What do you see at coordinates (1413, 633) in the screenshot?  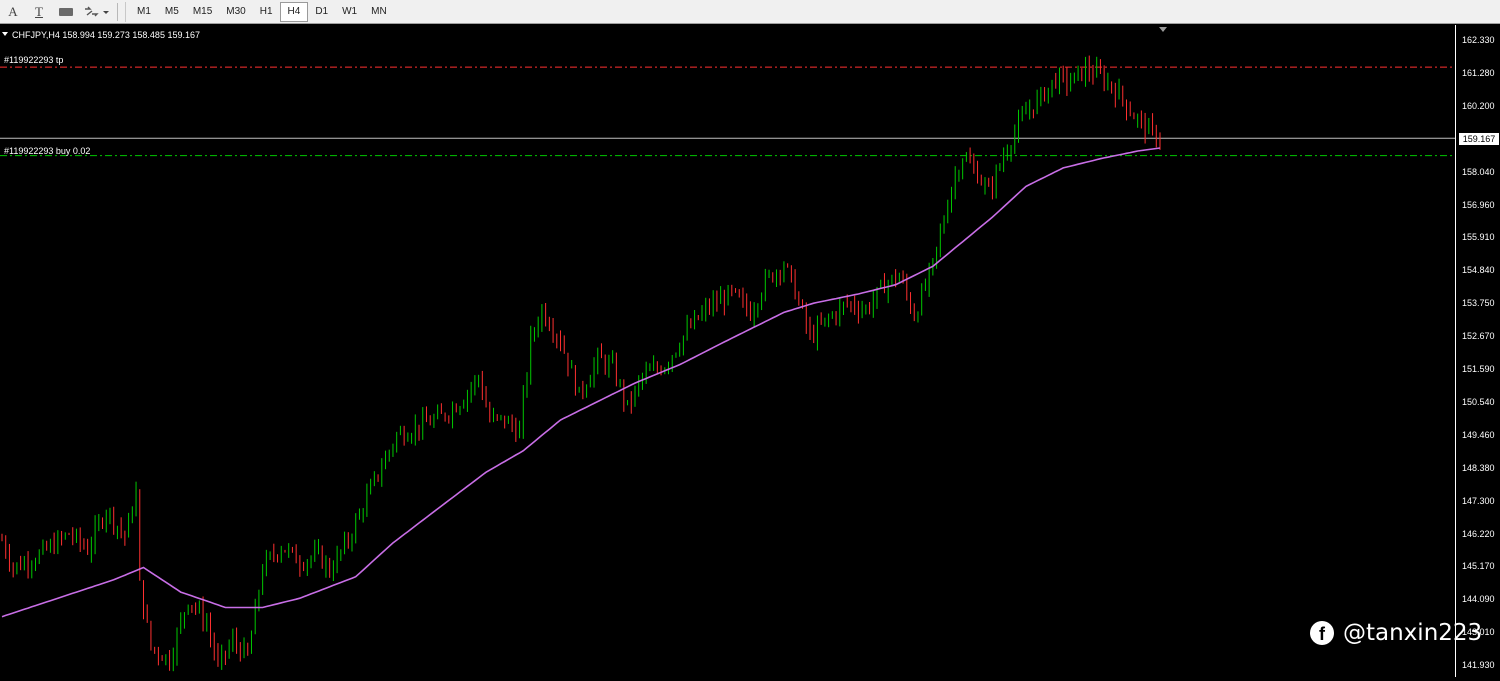 I see `watermark-handle: @tanxin223` at bounding box center [1413, 633].